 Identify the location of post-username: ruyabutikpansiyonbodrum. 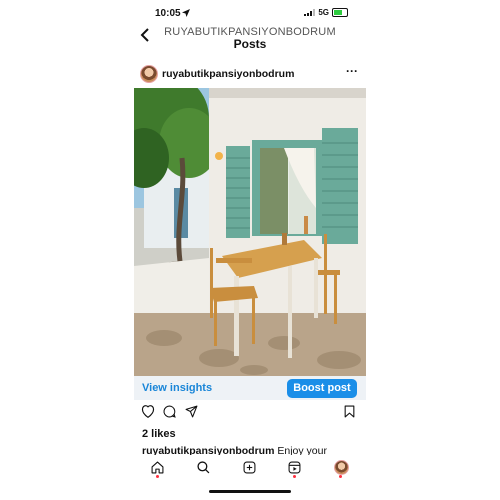
(228, 74).